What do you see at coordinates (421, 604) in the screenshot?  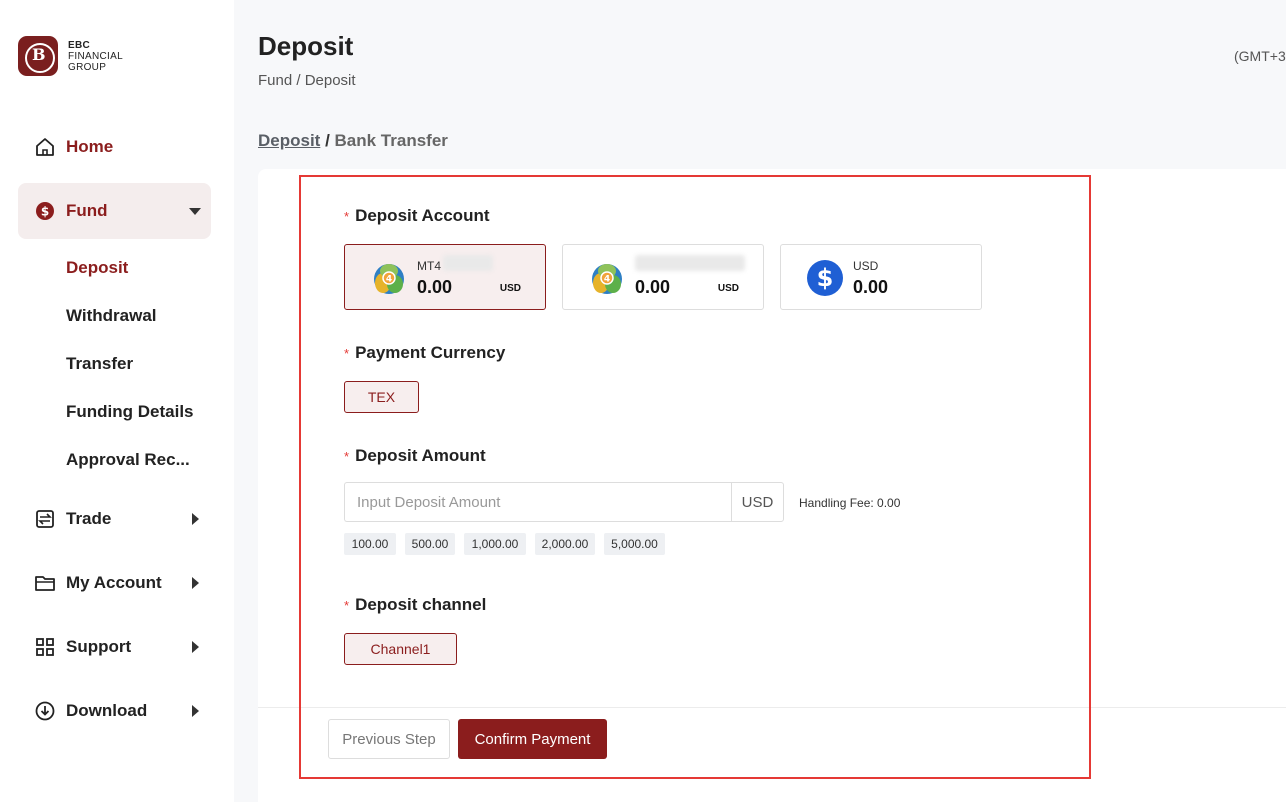 I see `deposit-channel-label-text: Deposit channel` at bounding box center [421, 604].